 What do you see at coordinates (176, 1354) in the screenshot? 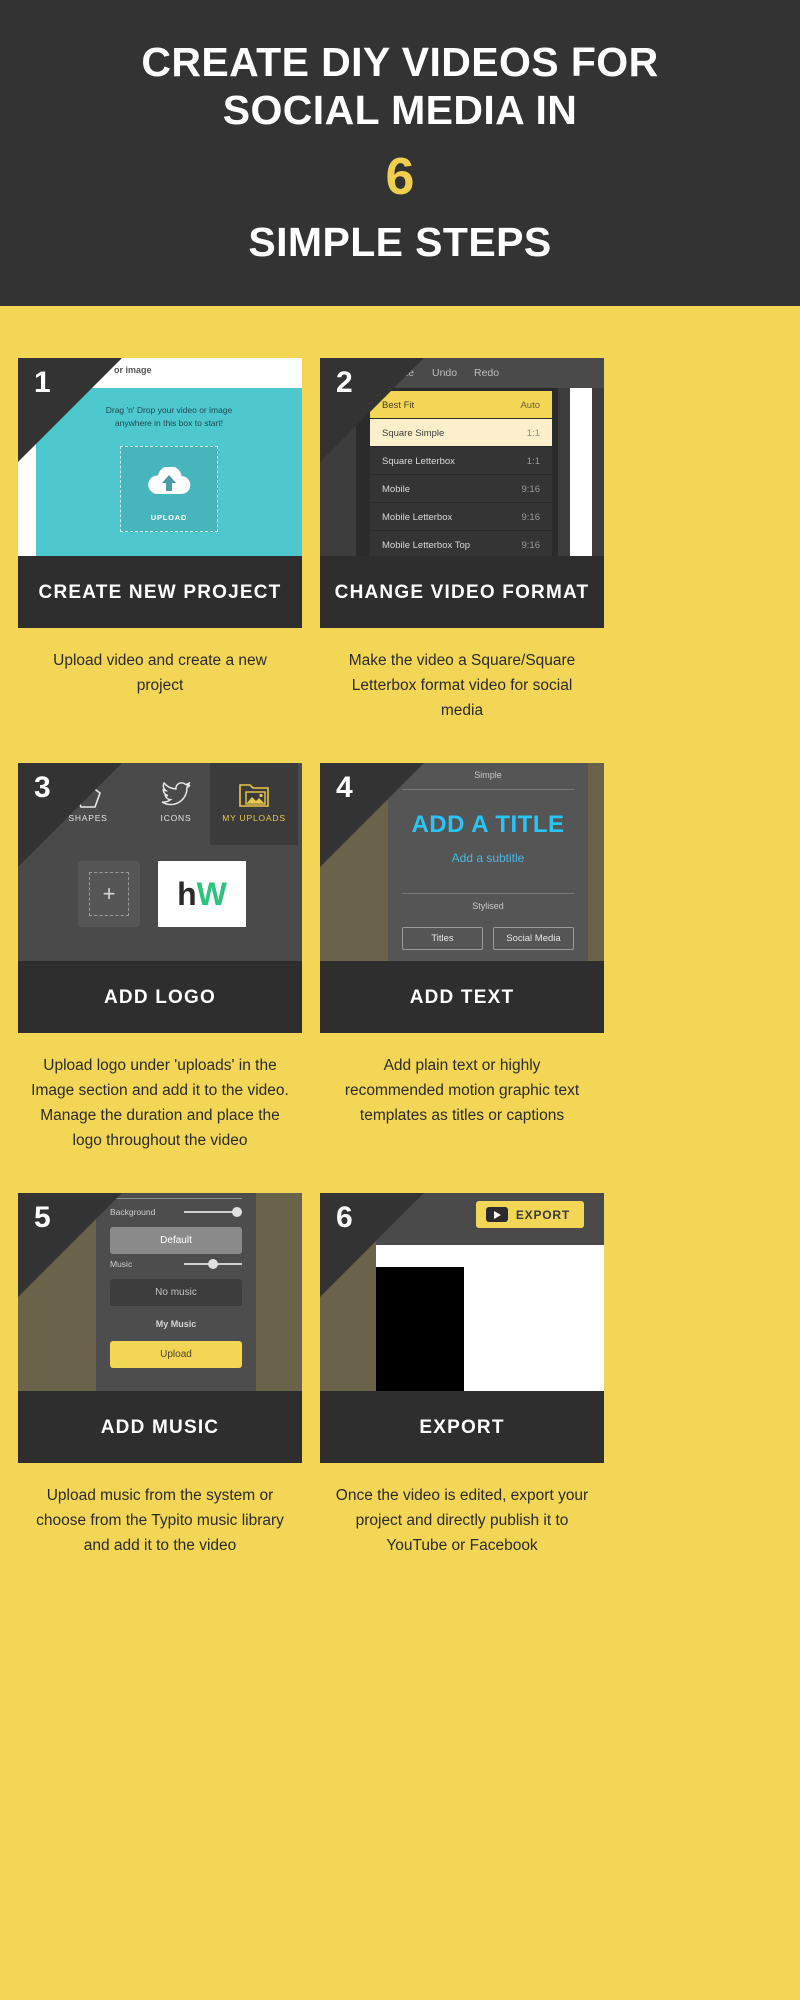
I see `music-upload-button: Upload` at bounding box center [176, 1354].